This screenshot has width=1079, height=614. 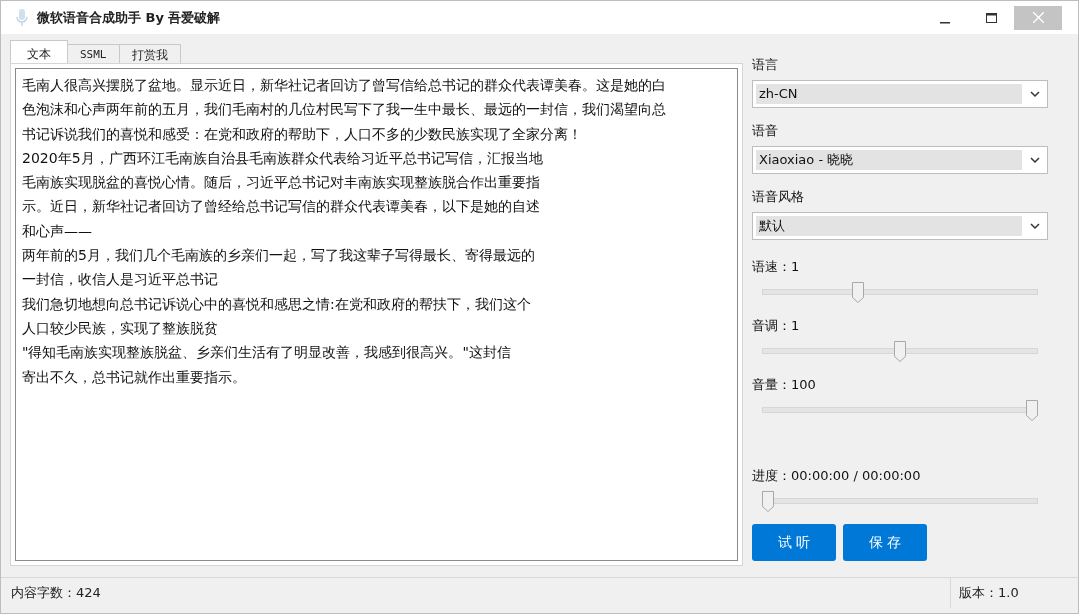 I want to click on maximize-icon, so click(x=991, y=17).